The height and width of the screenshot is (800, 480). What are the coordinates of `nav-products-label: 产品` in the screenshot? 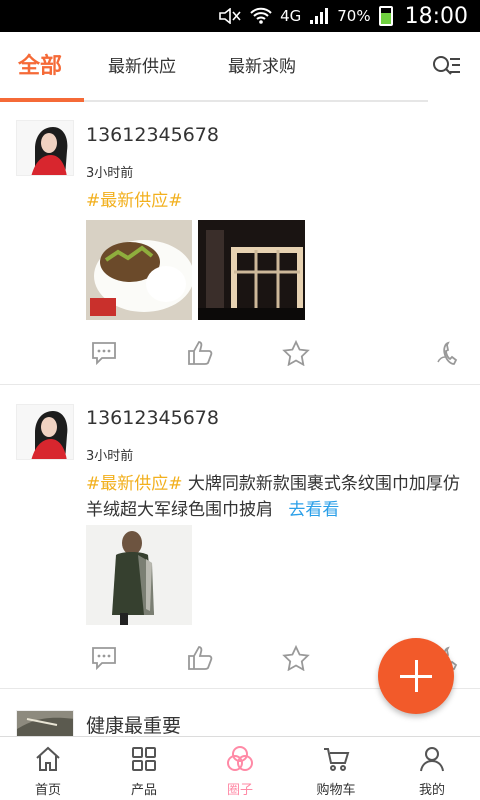 It's located at (143, 790).